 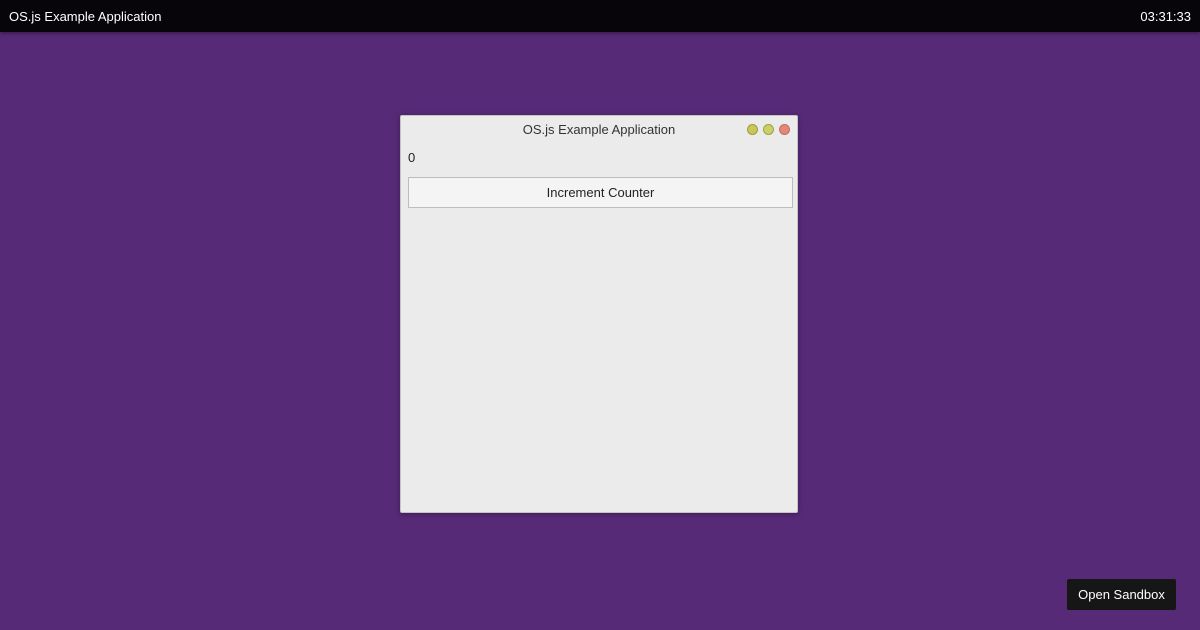 What do you see at coordinates (85, 16) in the screenshot?
I see `panel-app-title: OS.js Example Application` at bounding box center [85, 16].